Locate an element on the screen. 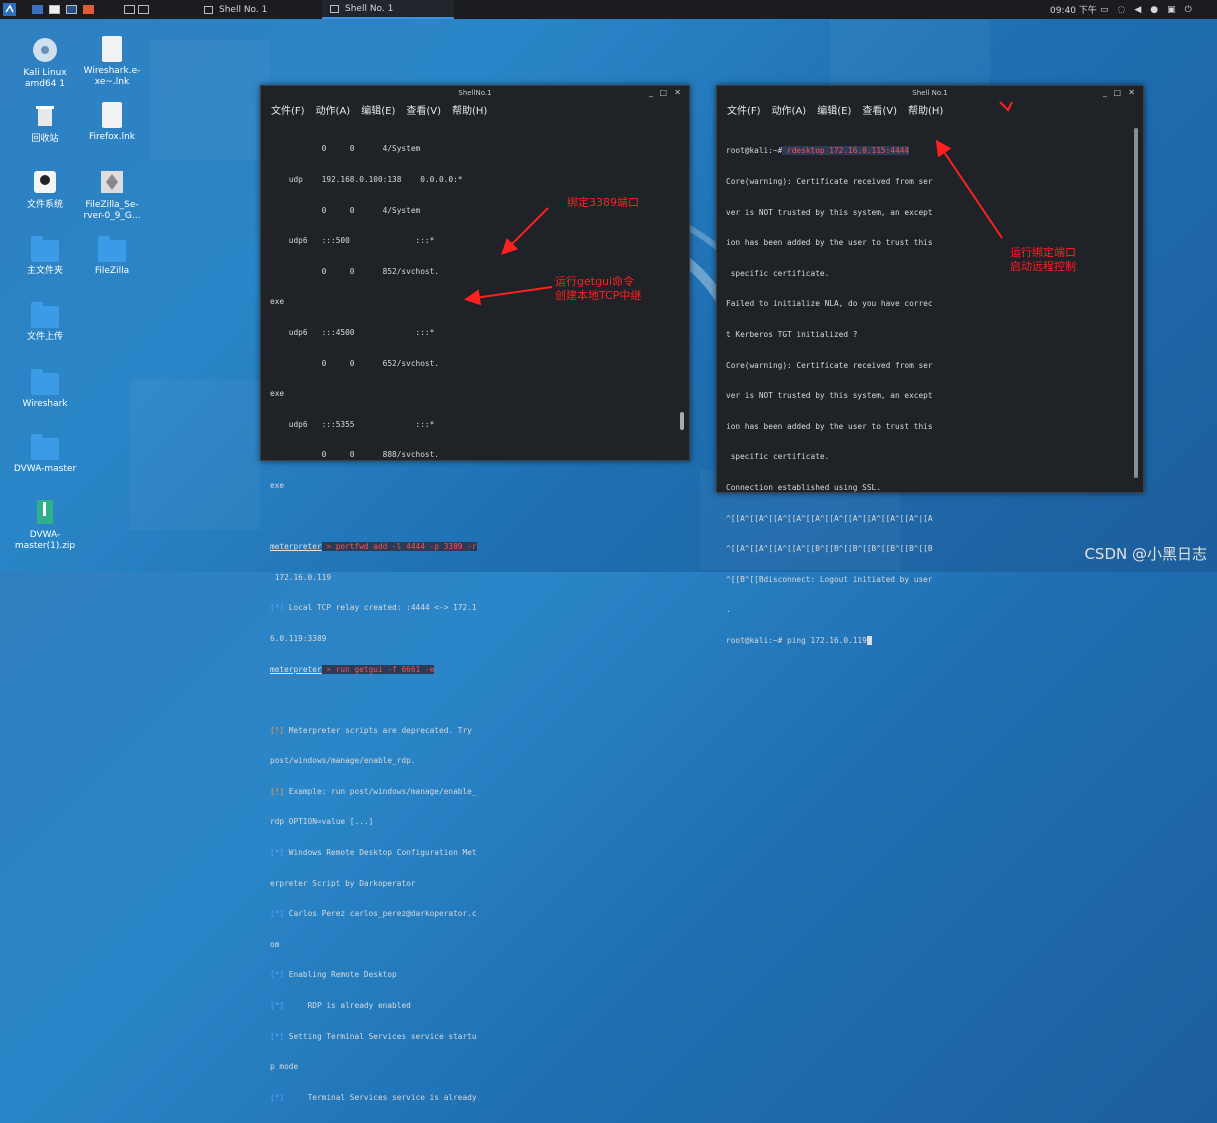 The height and width of the screenshot is (1123, 1217). desktop-icon-firefox-lnk: Firefox.lnk is located at coordinates (112, 122).